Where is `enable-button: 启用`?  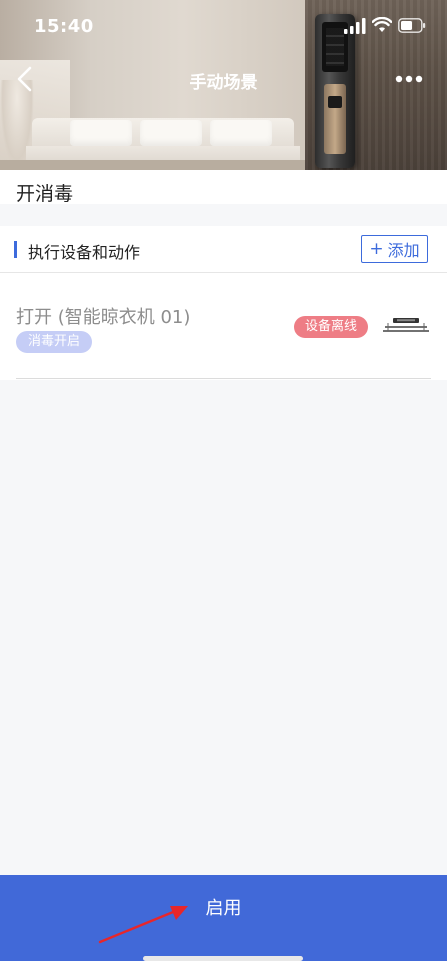
enable-button: 启用 is located at coordinates (223, 918).